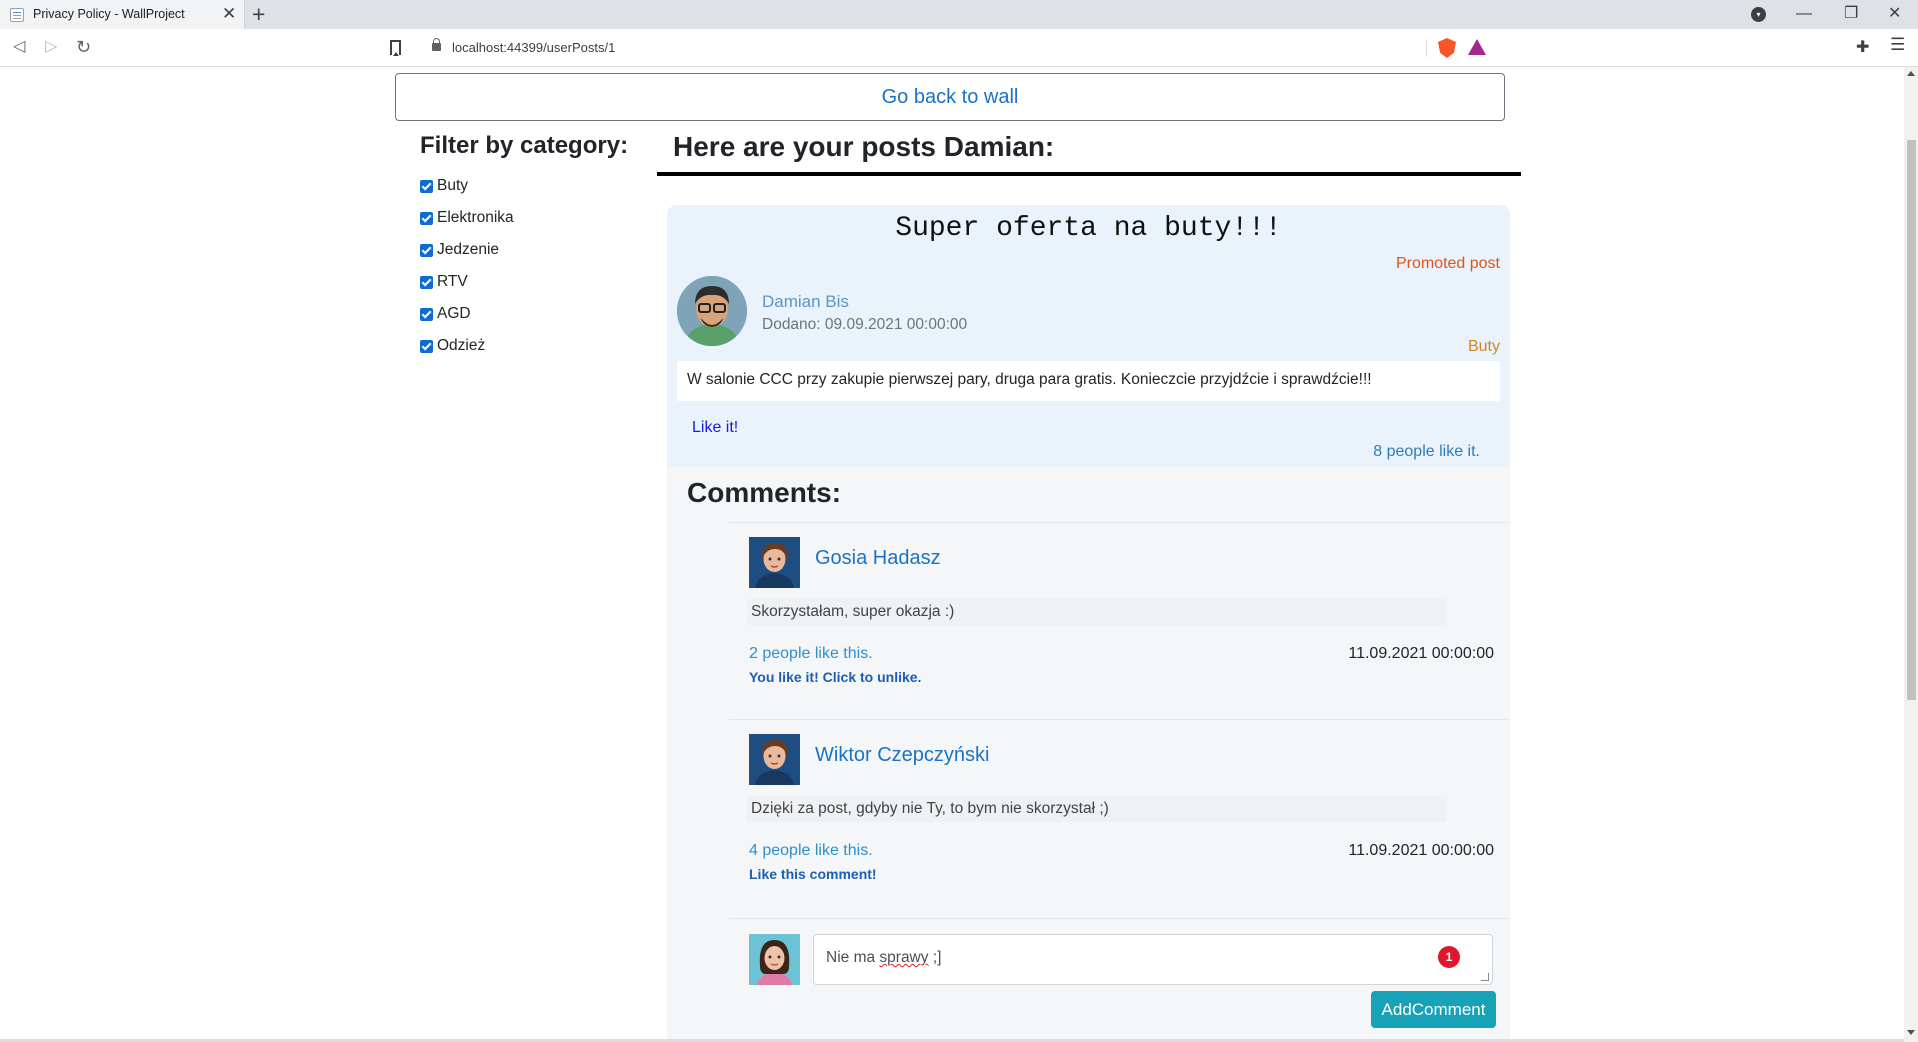 The height and width of the screenshot is (1042, 1918). I want to click on page-favicon-icon, so click(17, 15).